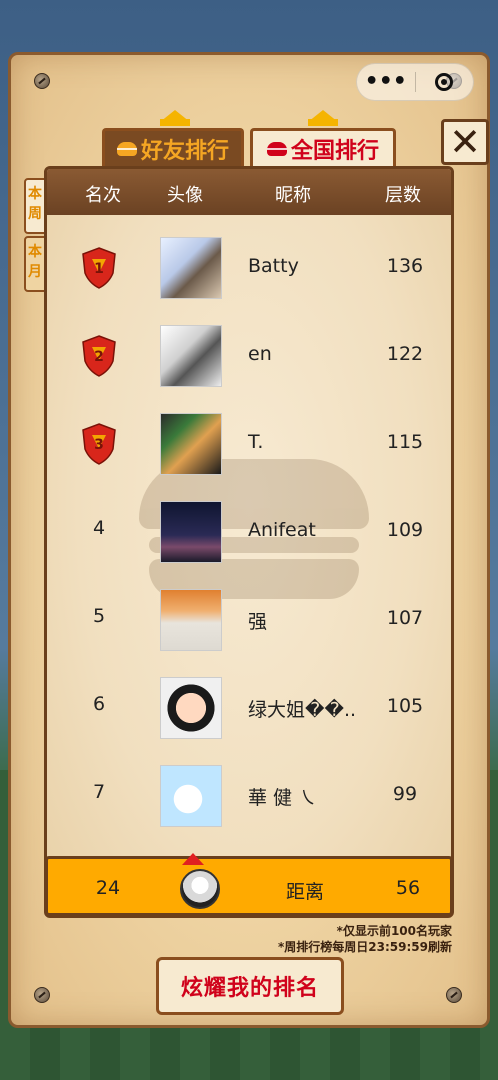 The height and width of the screenshot is (1080, 498). Describe the element at coordinates (365, 947) in the screenshot. I see `note-refresh-time: *周排行榜每周日23:59:59刷新` at that location.